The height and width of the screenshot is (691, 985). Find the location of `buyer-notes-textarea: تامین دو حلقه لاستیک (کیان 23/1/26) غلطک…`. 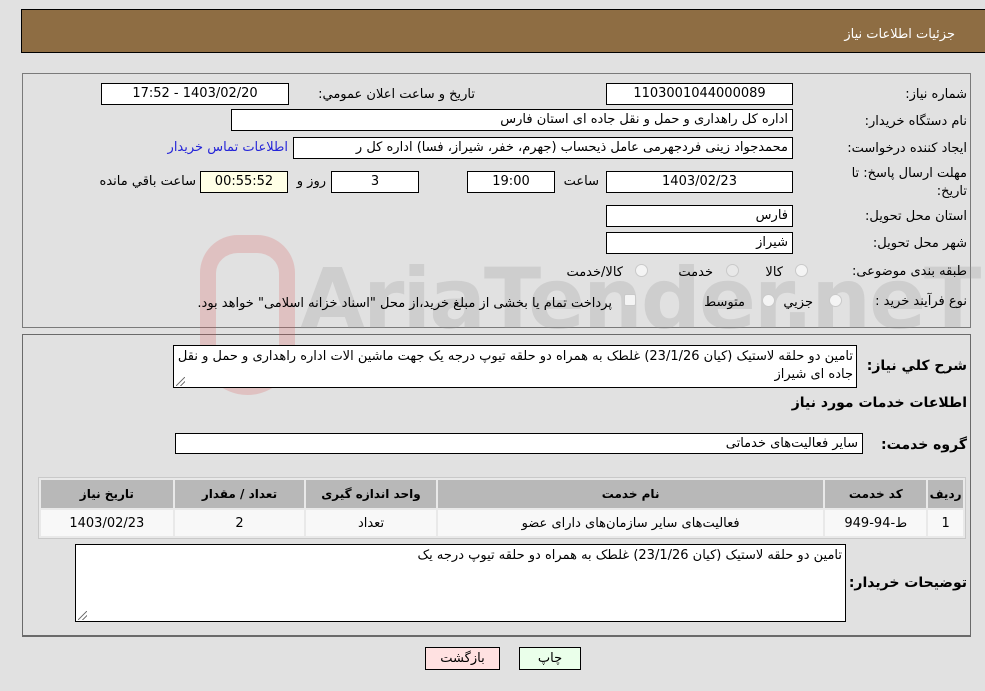

buyer-notes-textarea: تامین دو حلقه لاستیک (کیان 23/1/26) غلطک… is located at coordinates (460, 583).